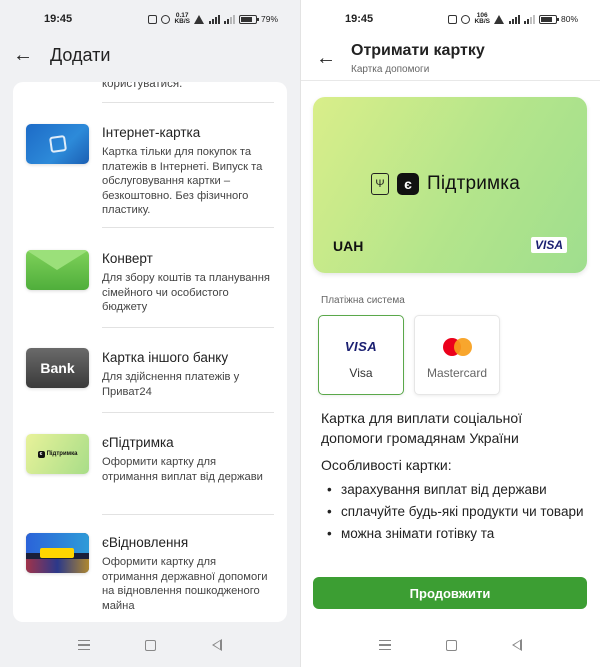 The image size is (600, 667). What do you see at coordinates (390, 69) in the screenshot?
I see `page-subtitle: Картка допомоги` at bounding box center [390, 69].